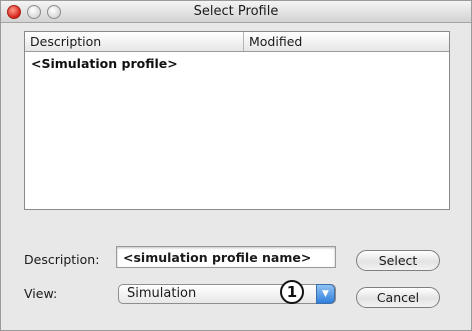 This screenshot has height=331, width=472. I want to click on column-header-modified: Modified, so click(346, 41).